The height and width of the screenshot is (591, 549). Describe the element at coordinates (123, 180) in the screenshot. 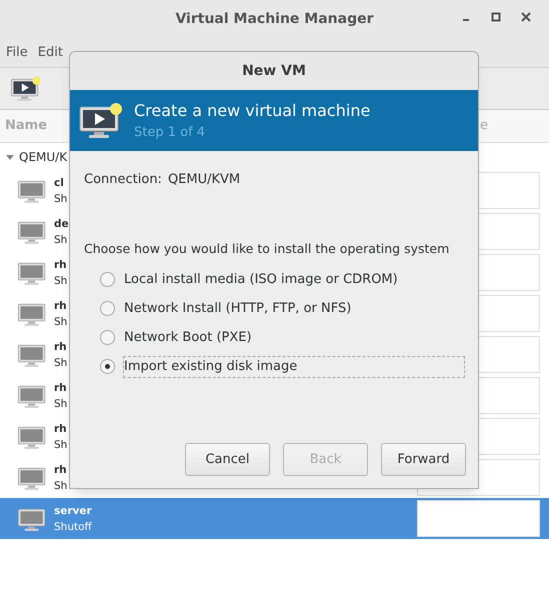

I see `connection-label: Connection:` at that location.